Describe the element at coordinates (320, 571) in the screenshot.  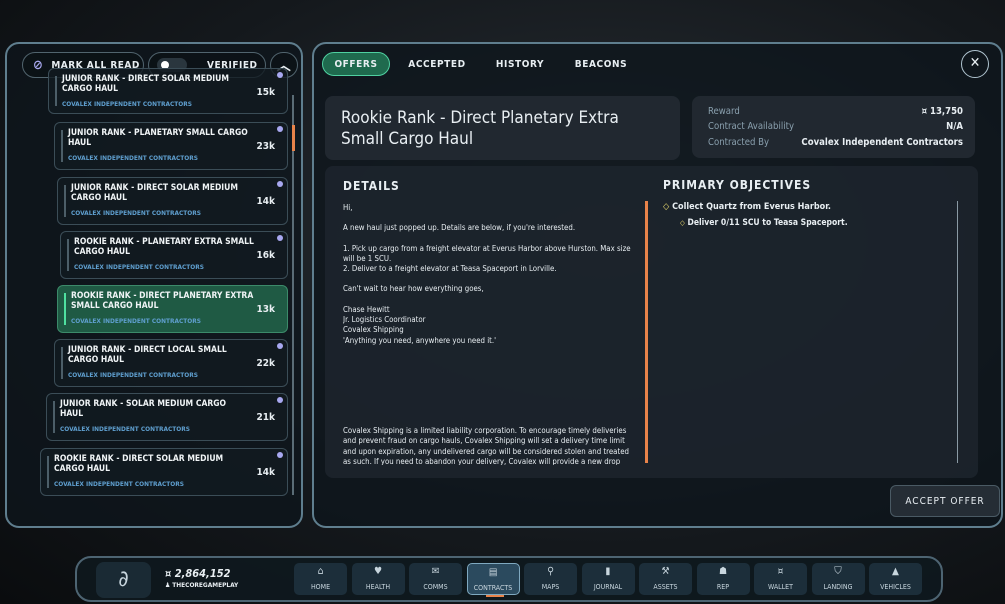
I see `home-icon: ⌂` at that location.